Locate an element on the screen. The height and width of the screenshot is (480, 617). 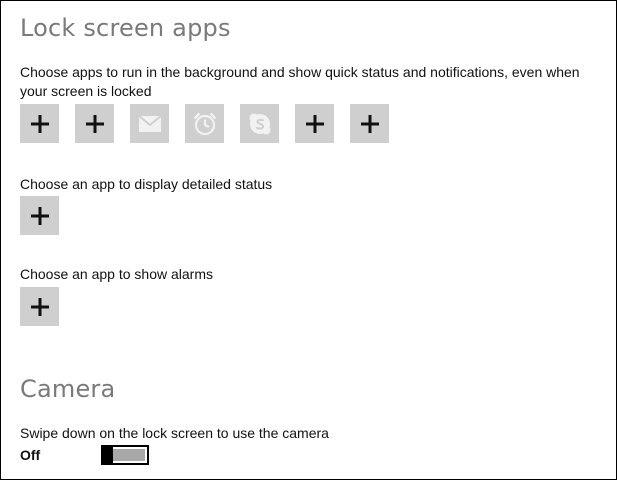
add-alarms-app-button is located at coordinates (39, 306).